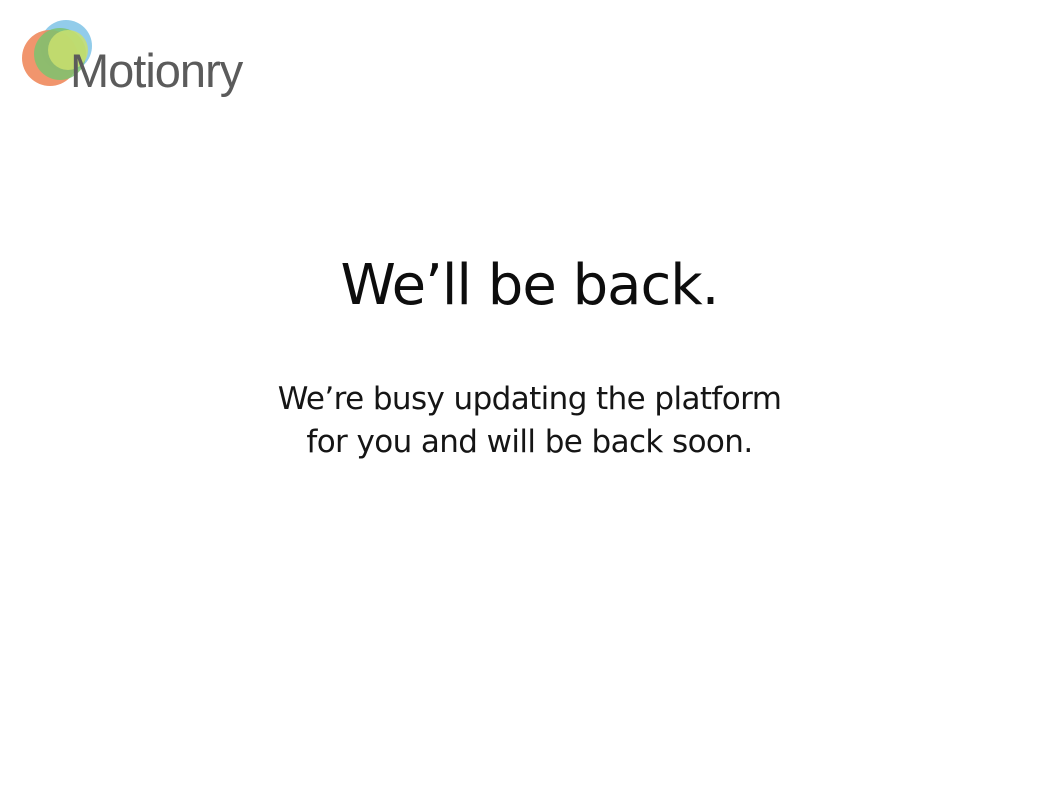  I want to click on brand-logo: Motionry, so click(150, 61).